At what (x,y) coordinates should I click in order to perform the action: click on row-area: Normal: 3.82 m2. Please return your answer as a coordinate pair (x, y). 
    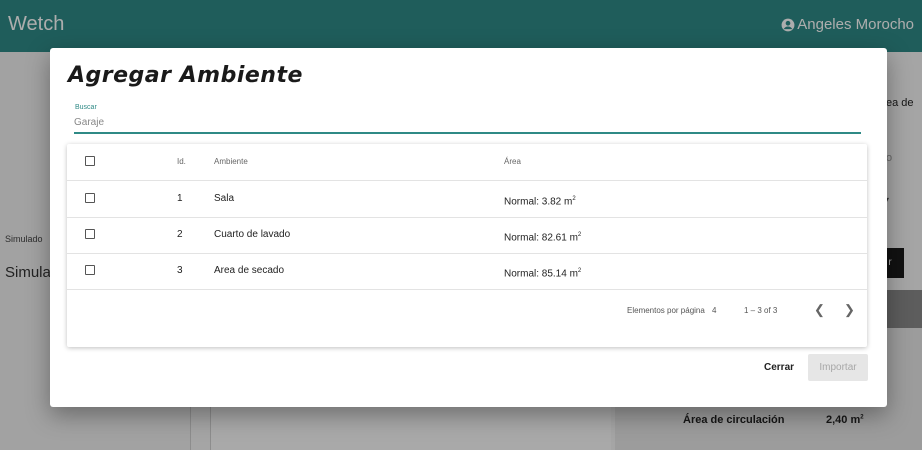
    Looking at the image, I should click on (540, 202).